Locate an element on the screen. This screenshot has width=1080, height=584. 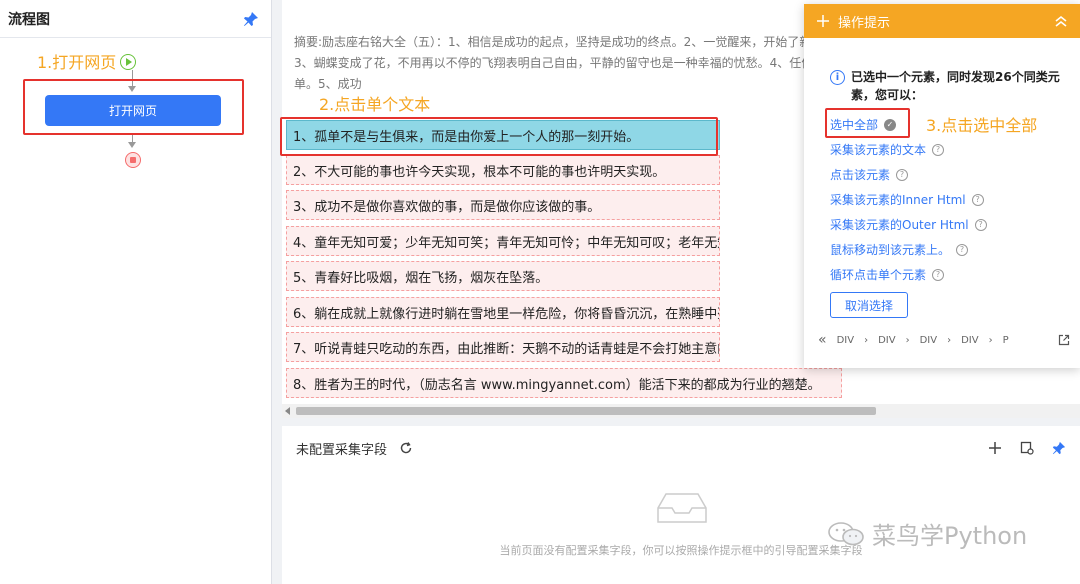
annotation-select-all: 3.点击选中全部 is located at coordinates (982, 125).